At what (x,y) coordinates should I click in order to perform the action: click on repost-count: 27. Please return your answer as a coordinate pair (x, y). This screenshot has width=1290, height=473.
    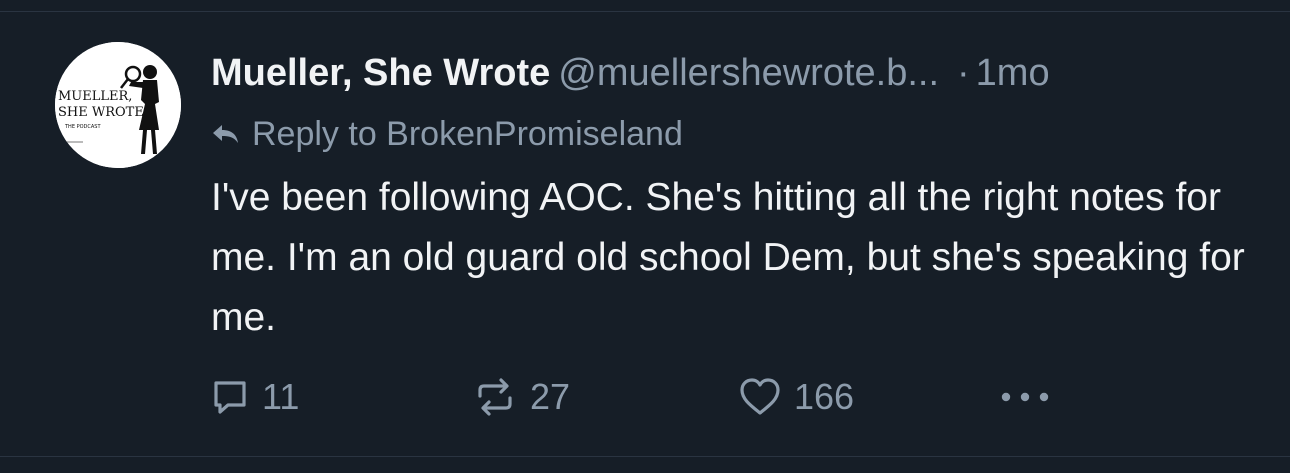
    Looking at the image, I should click on (550, 396).